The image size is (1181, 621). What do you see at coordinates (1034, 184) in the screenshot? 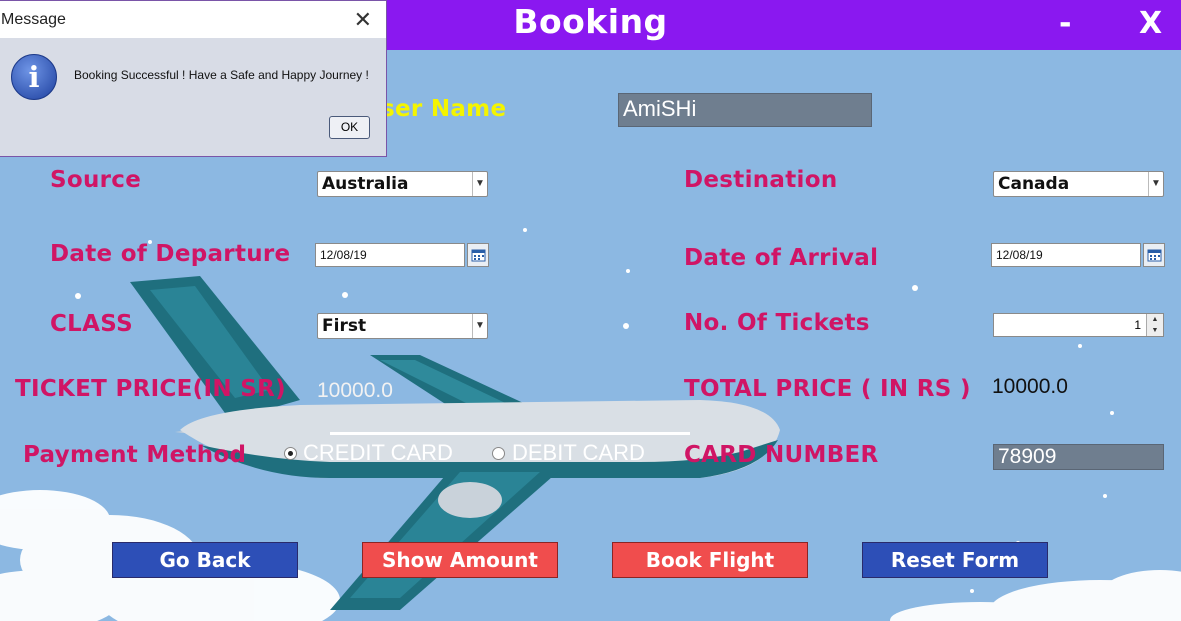
I see `destination-value: Canada` at bounding box center [1034, 184].